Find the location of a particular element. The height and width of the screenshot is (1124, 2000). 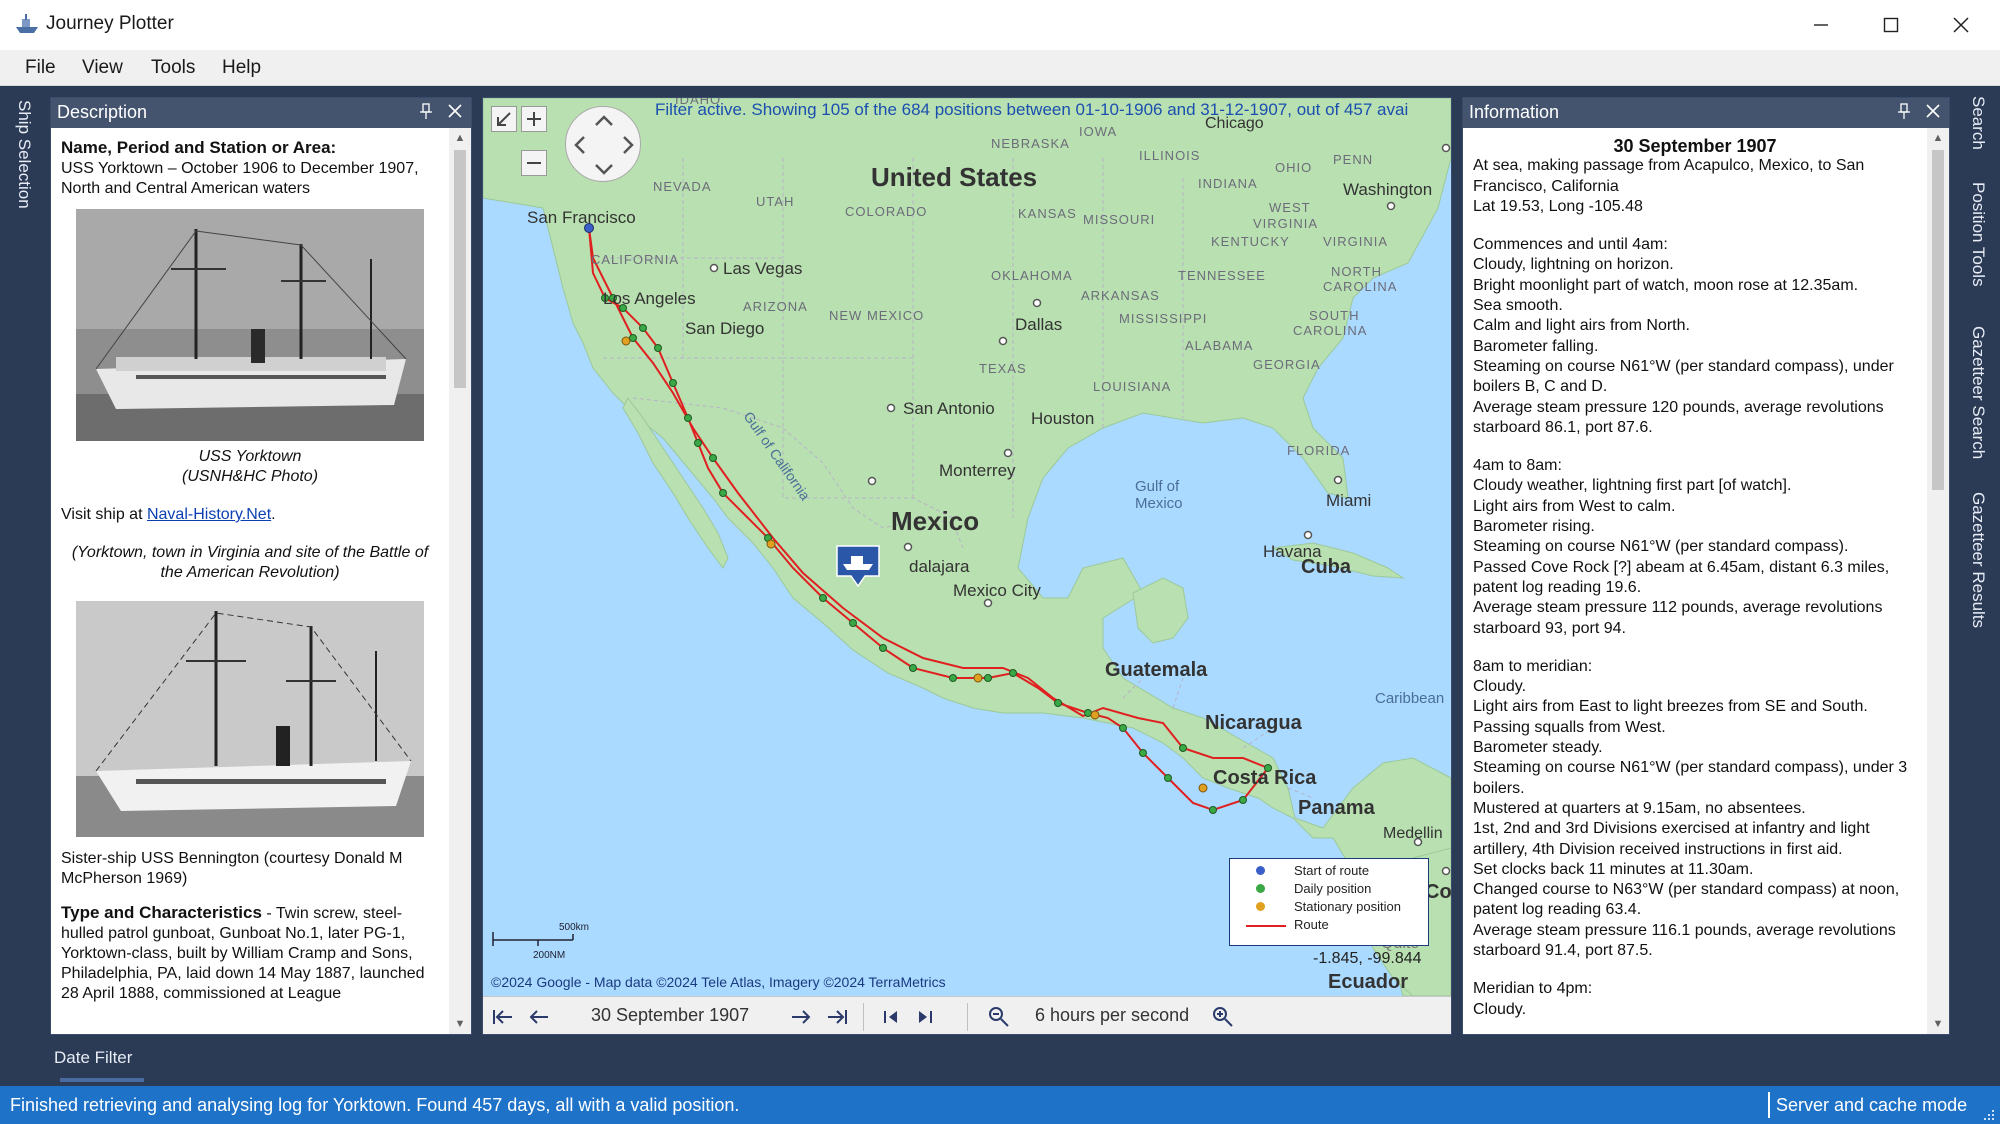

coordinates-readout: -1.845, -99.844 is located at coordinates (1367, 958).